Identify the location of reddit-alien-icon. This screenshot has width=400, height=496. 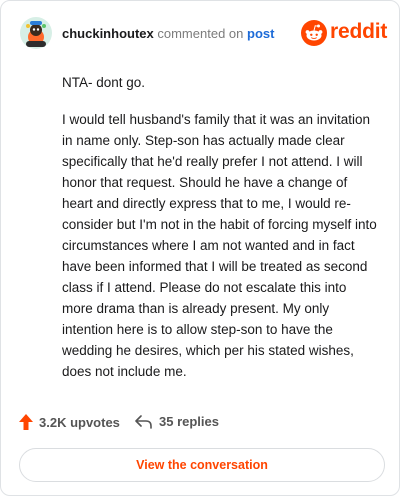
(314, 33).